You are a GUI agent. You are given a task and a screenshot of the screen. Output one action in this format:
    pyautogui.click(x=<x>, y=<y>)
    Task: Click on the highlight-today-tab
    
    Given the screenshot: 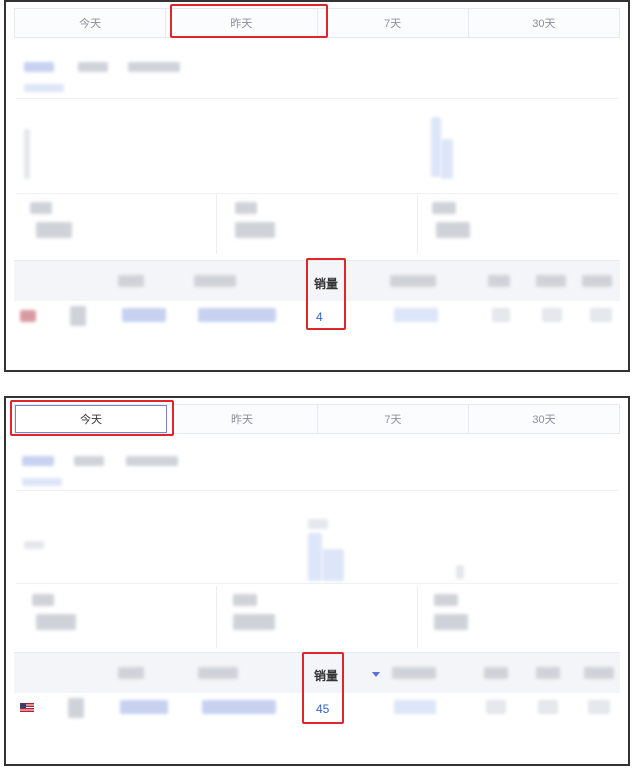 What is the action you would take?
    pyautogui.click(x=92, y=418)
    